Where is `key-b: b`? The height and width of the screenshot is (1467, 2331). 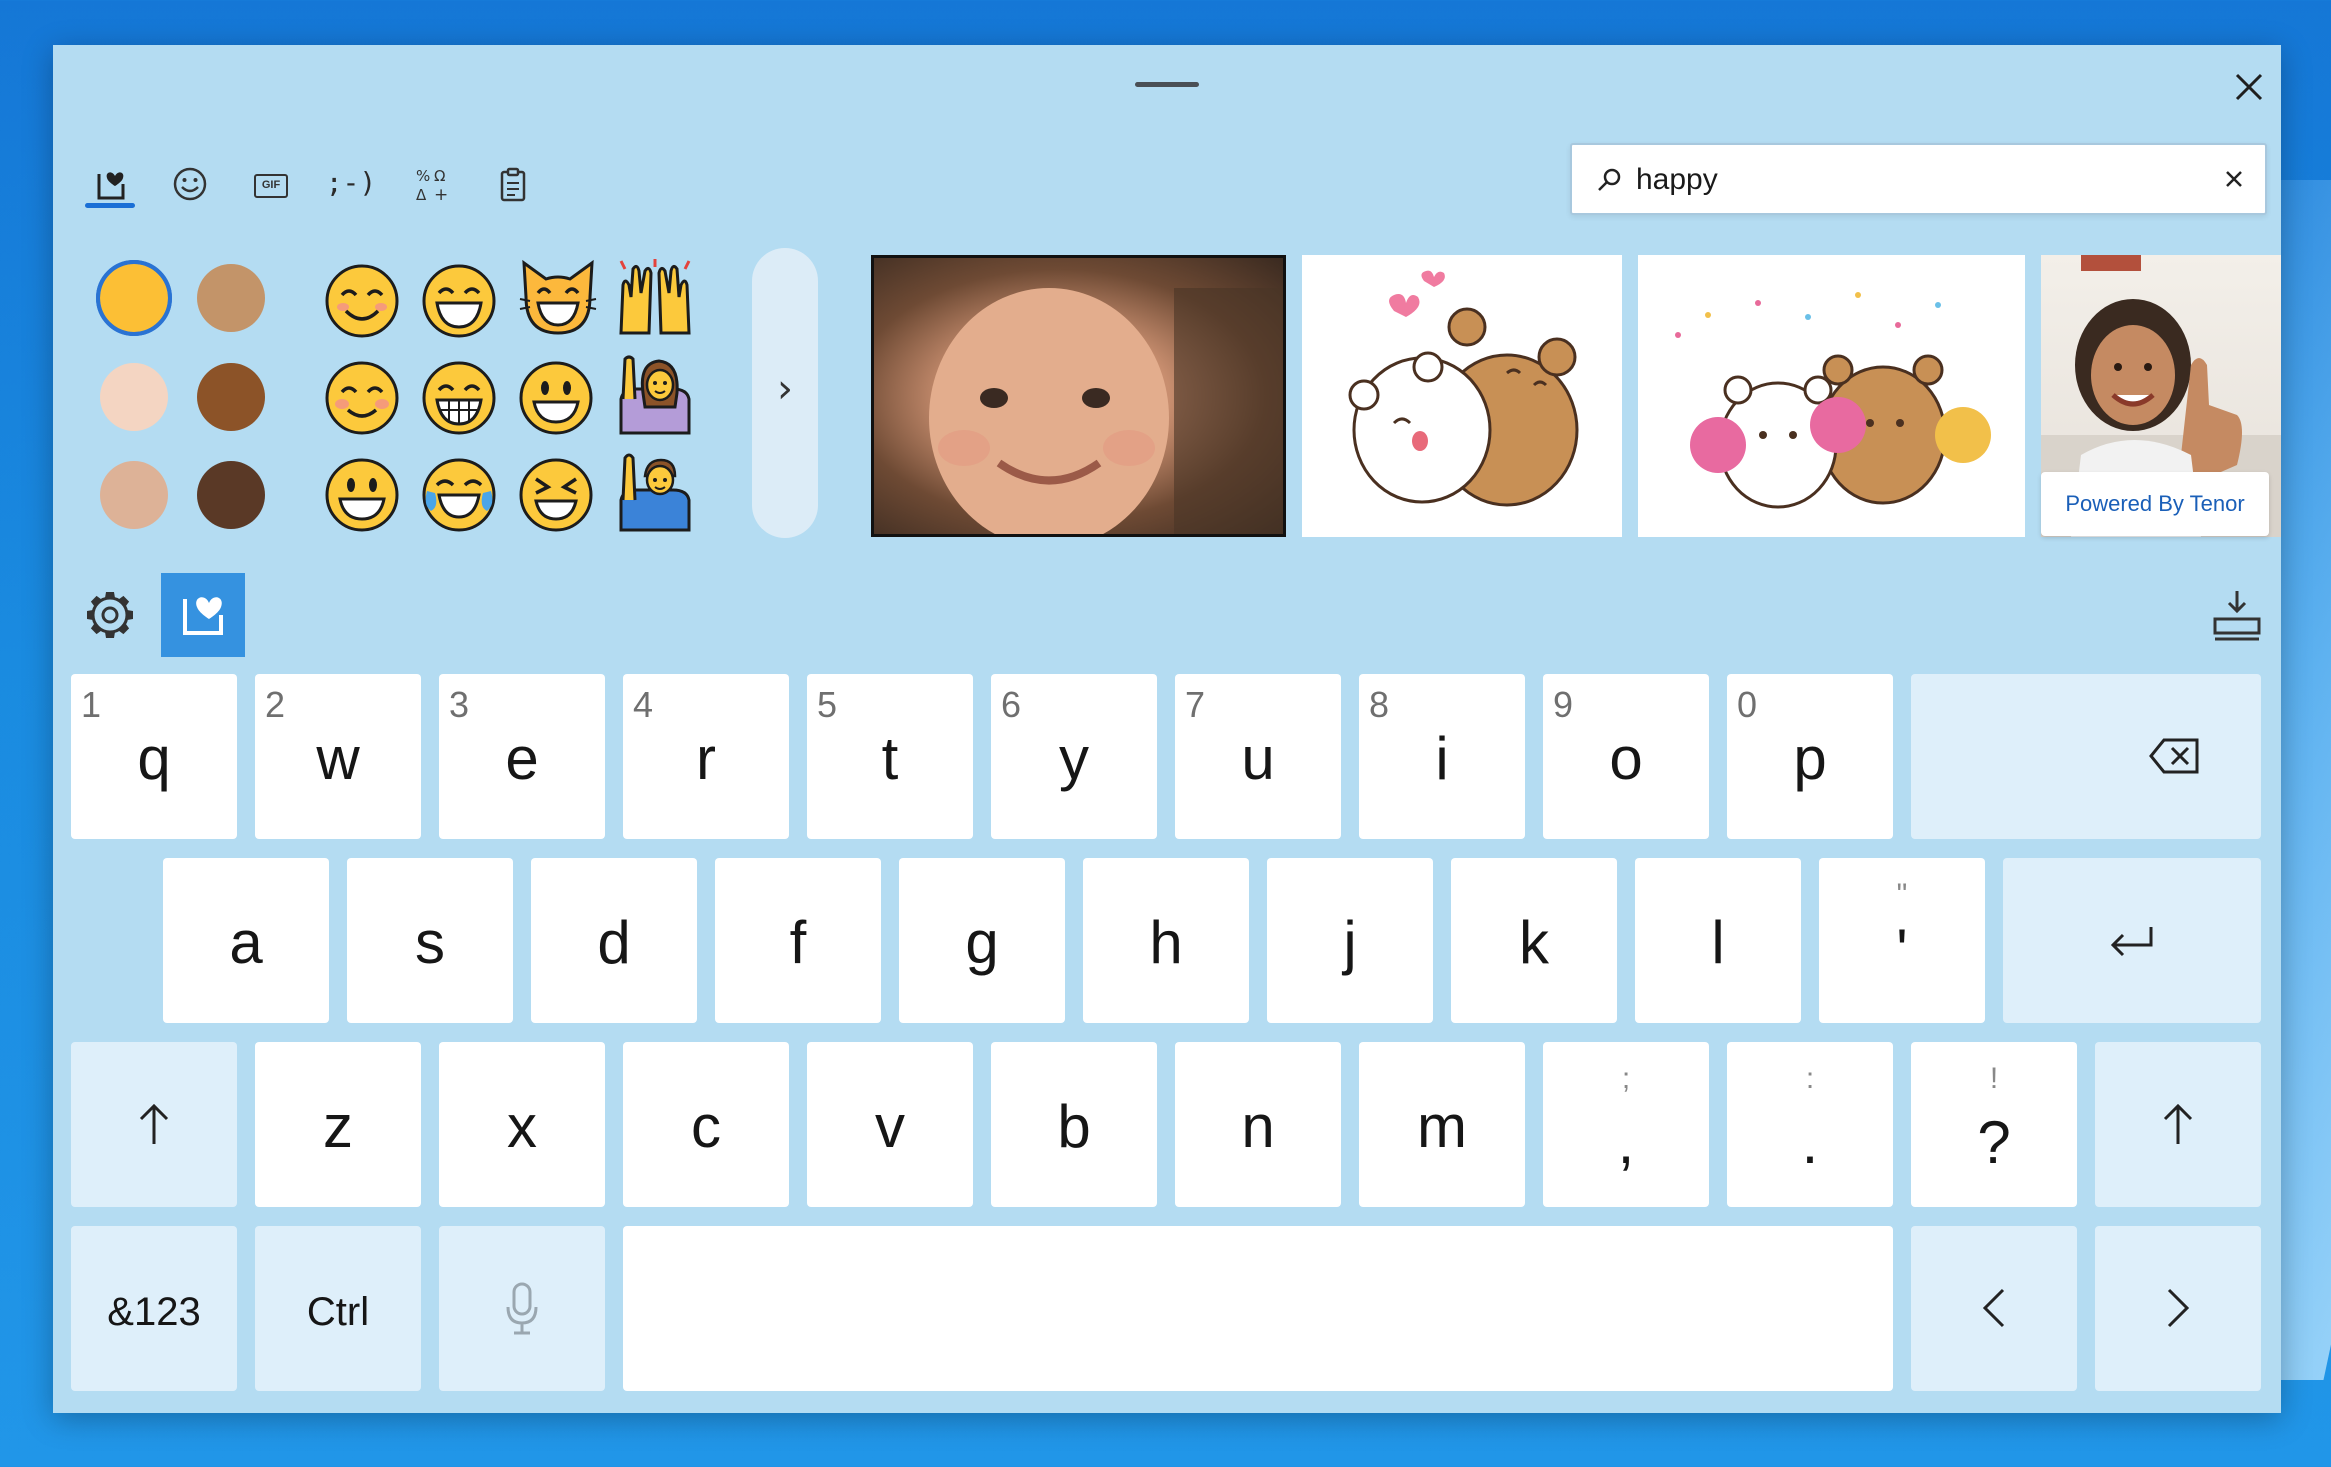
key-b: b is located at coordinates (1074, 1124).